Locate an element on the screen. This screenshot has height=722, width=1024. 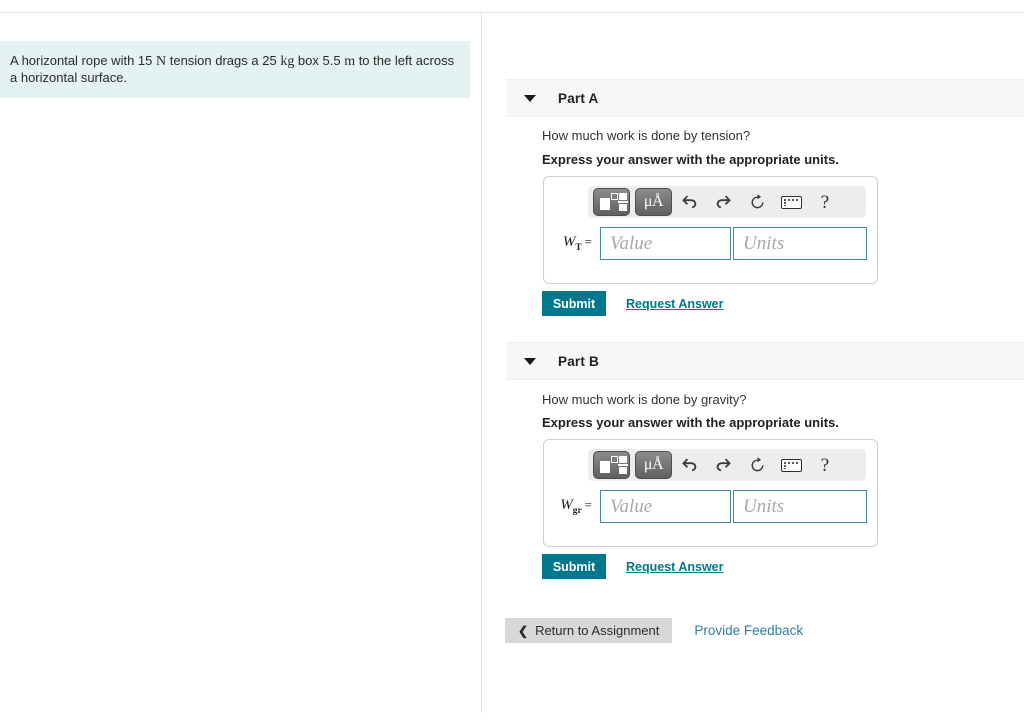
part-b-toolbar: μÅ ? is located at coordinates (727, 465).